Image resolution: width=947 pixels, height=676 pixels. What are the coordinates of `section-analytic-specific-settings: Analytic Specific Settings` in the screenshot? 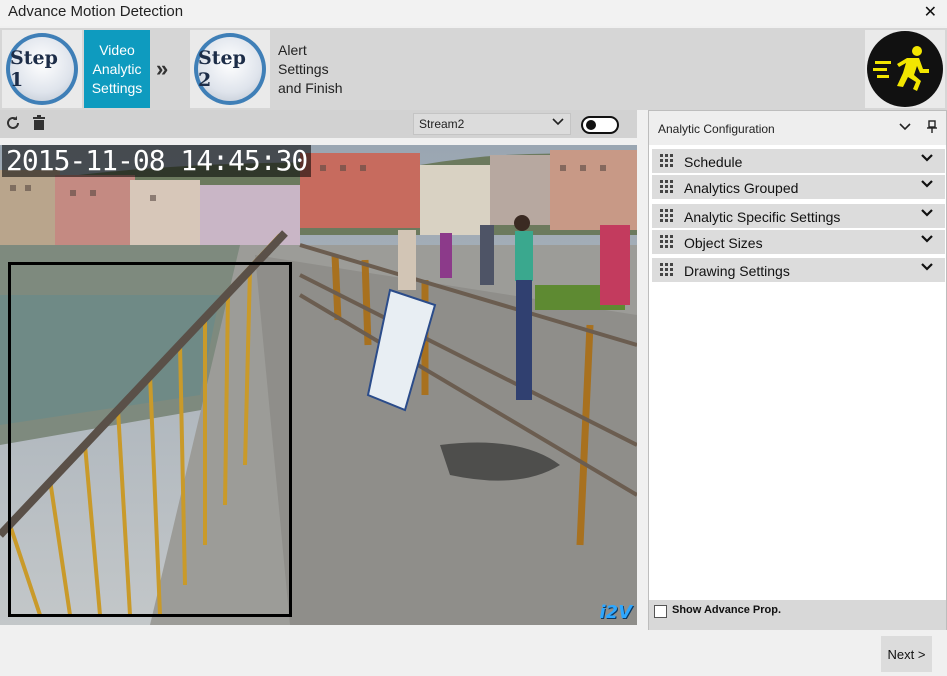 It's located at (798, 216).